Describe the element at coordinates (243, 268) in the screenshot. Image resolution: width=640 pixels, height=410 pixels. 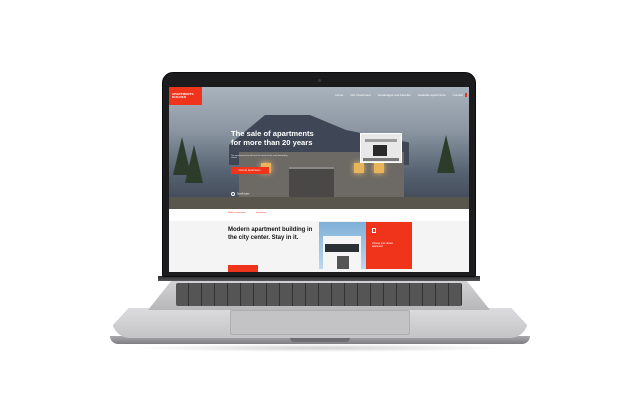
I see `accent-bar` at that location.